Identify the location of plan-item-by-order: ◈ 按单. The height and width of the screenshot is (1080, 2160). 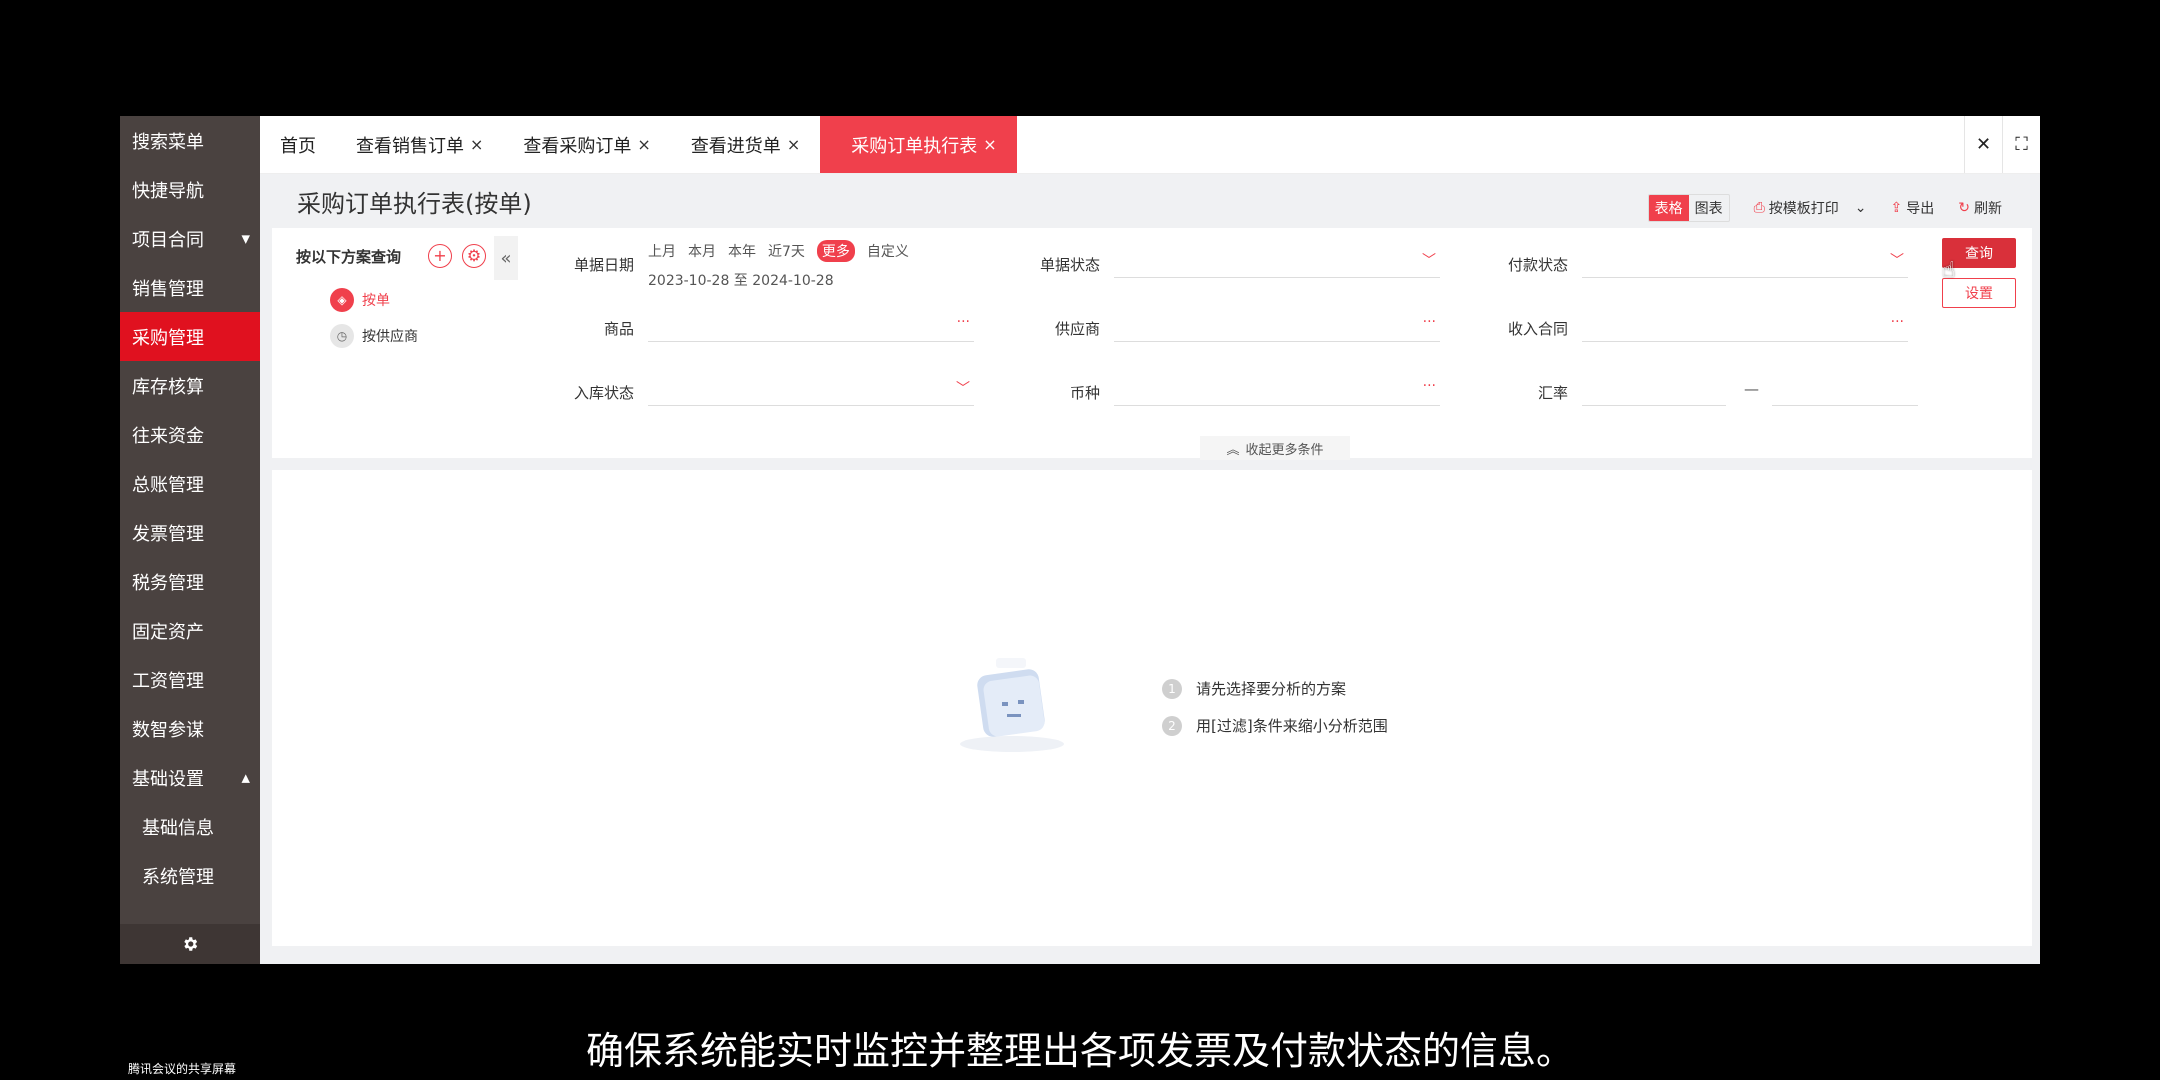
(360, 300).